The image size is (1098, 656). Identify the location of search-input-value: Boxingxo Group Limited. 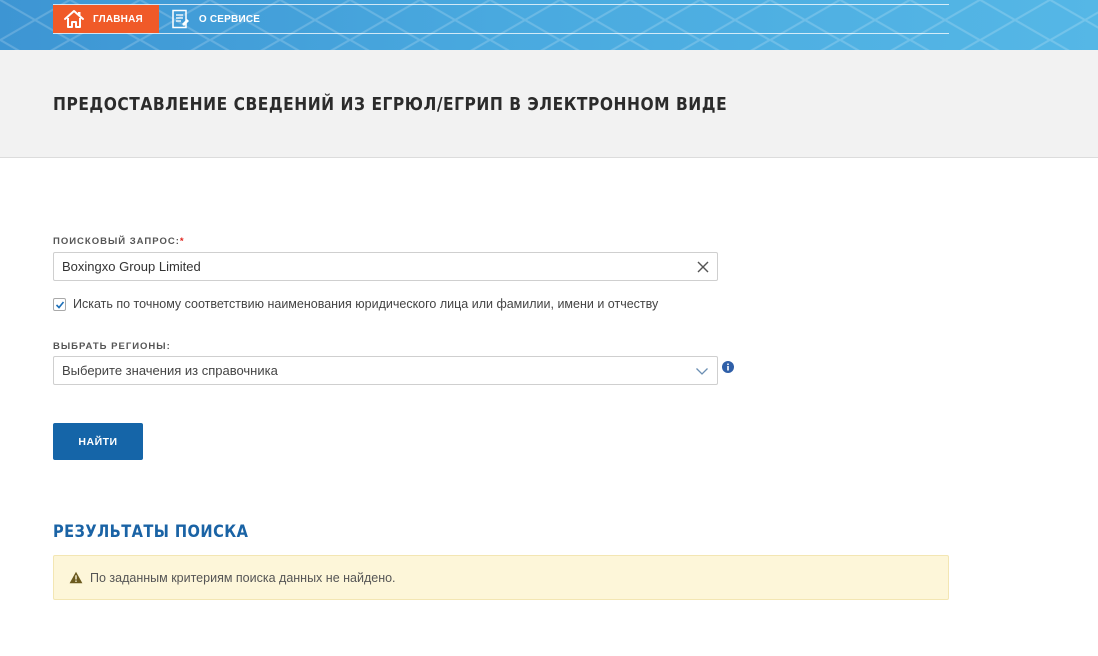
(131, 266).